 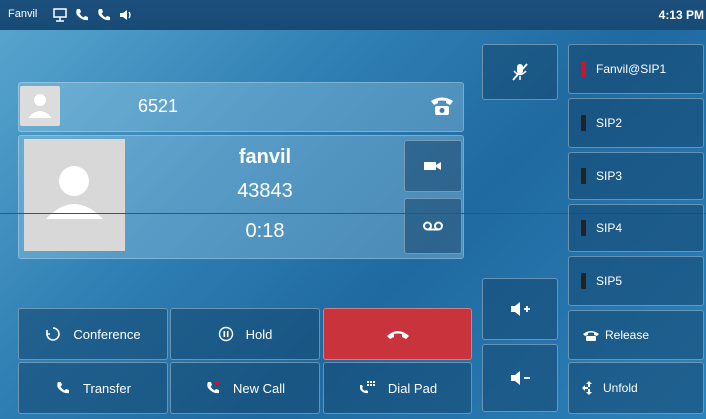 I want to click on avatar-small, so click(x=40, y=106).